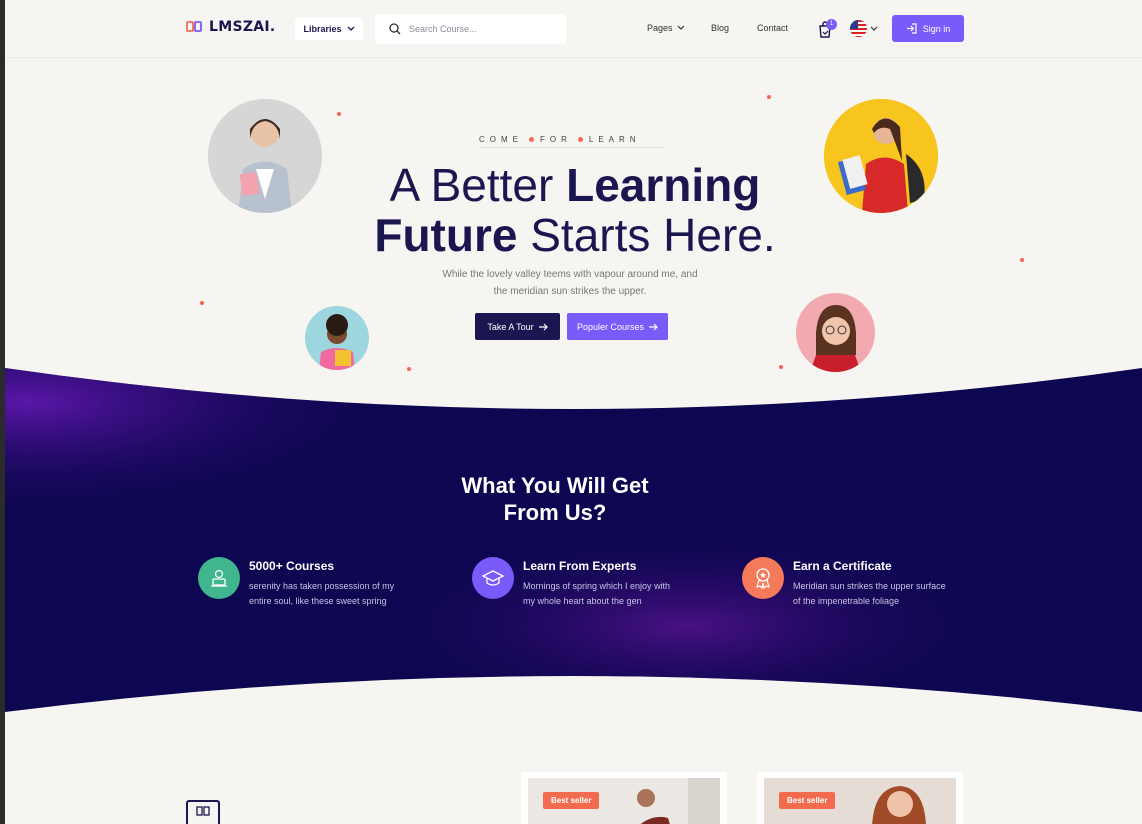 The image size is (1142, 824). Describe the element at coordinates (936, 28) in the screenshot. I see `sign-in-label: Sign in` at that location.